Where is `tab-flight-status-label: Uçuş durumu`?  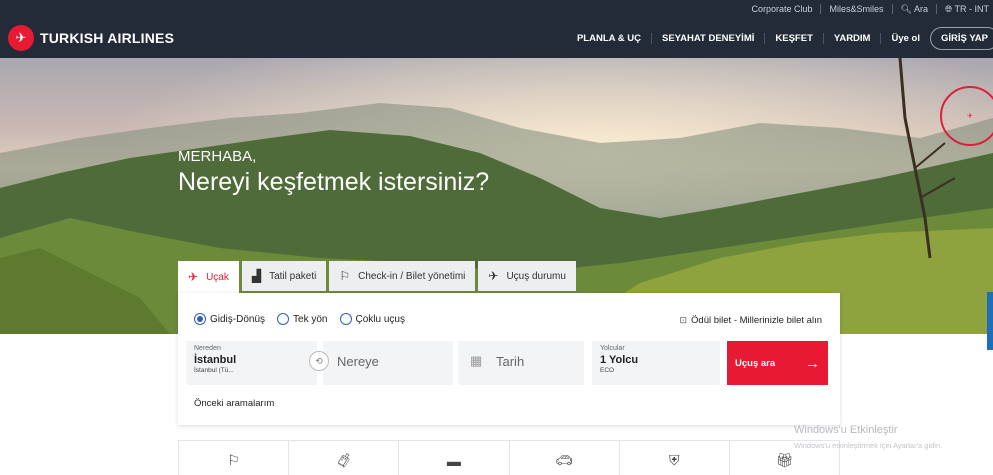
tab-flight-status-label: Uçuş durumu is located at coordinates (536, 276).